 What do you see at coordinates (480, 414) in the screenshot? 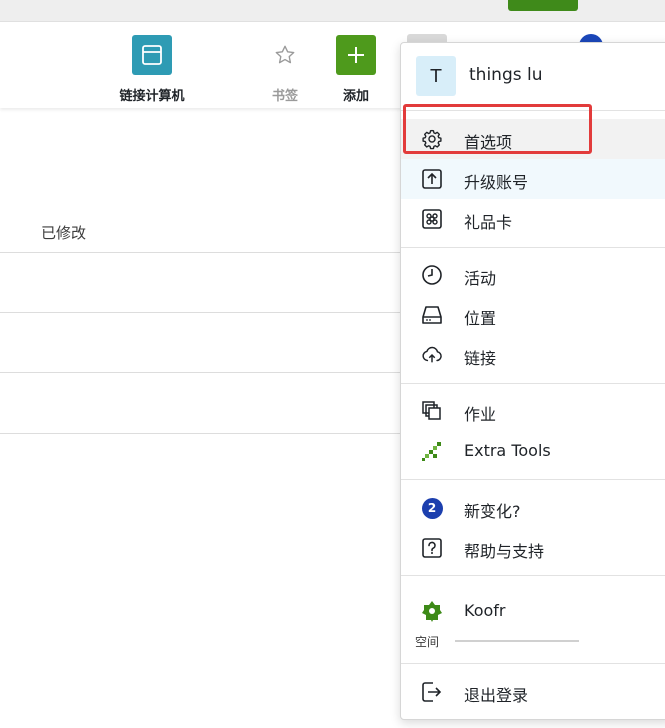
I see `menu-item-label: 作业` at bounding box center [480, 414].